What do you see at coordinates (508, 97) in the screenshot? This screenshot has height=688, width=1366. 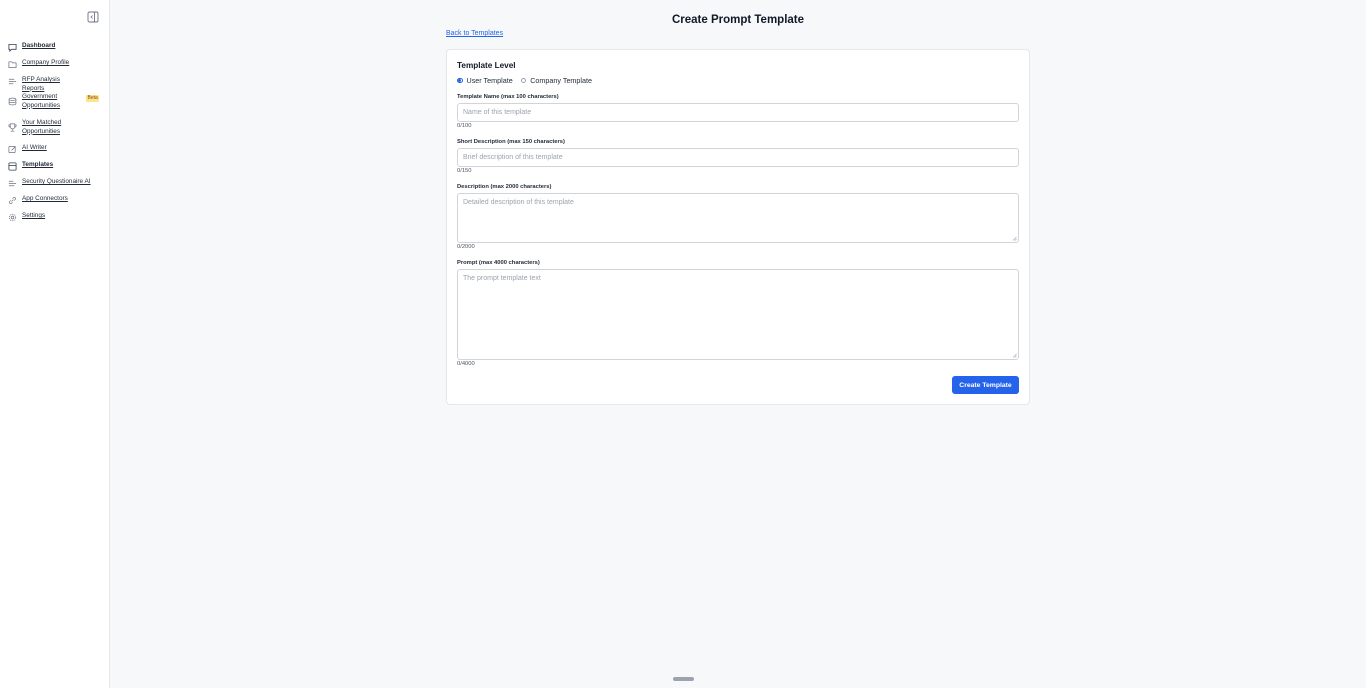 I see `template-name-label: Template Name (max 100 characters)` at bounding box center [508, 97].